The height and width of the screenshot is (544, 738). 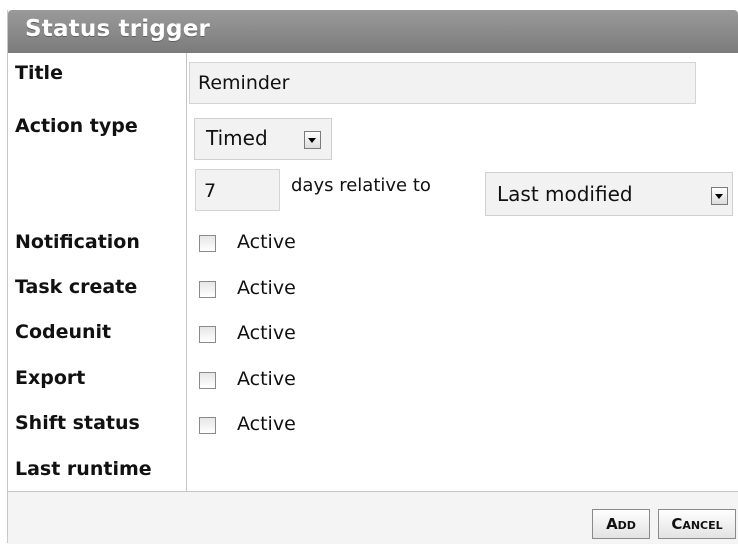 I want to click on add-button: Add, so click(x=621, y=524).